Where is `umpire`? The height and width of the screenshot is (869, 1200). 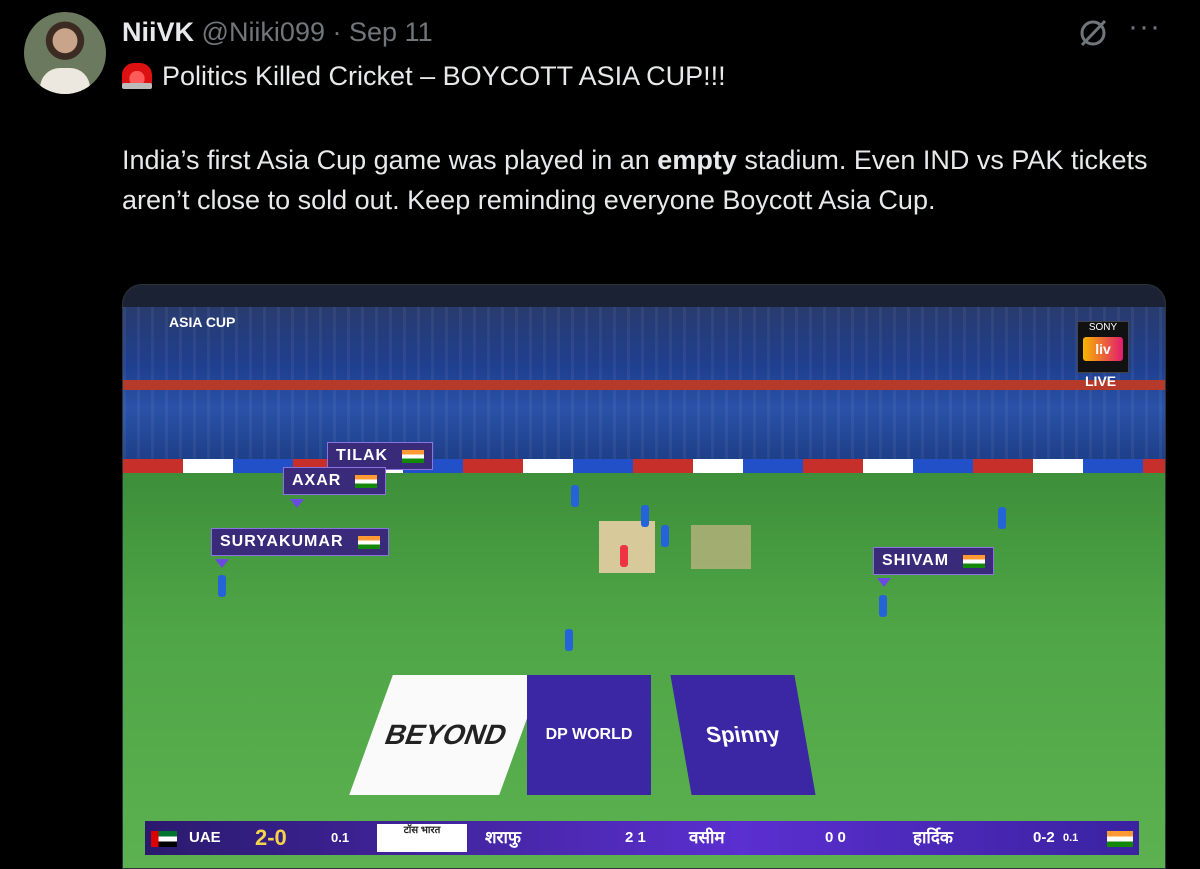
umpire is located at coordinates (624, 556).